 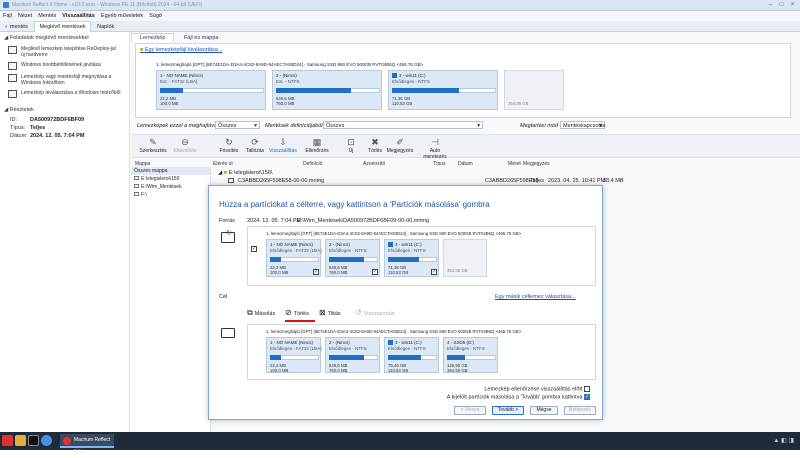 What do you see at coordinates (201, 38) in the screenshot?
I see `tab-file-folder: Fájl és mappa` at bounding box center [201, 38].